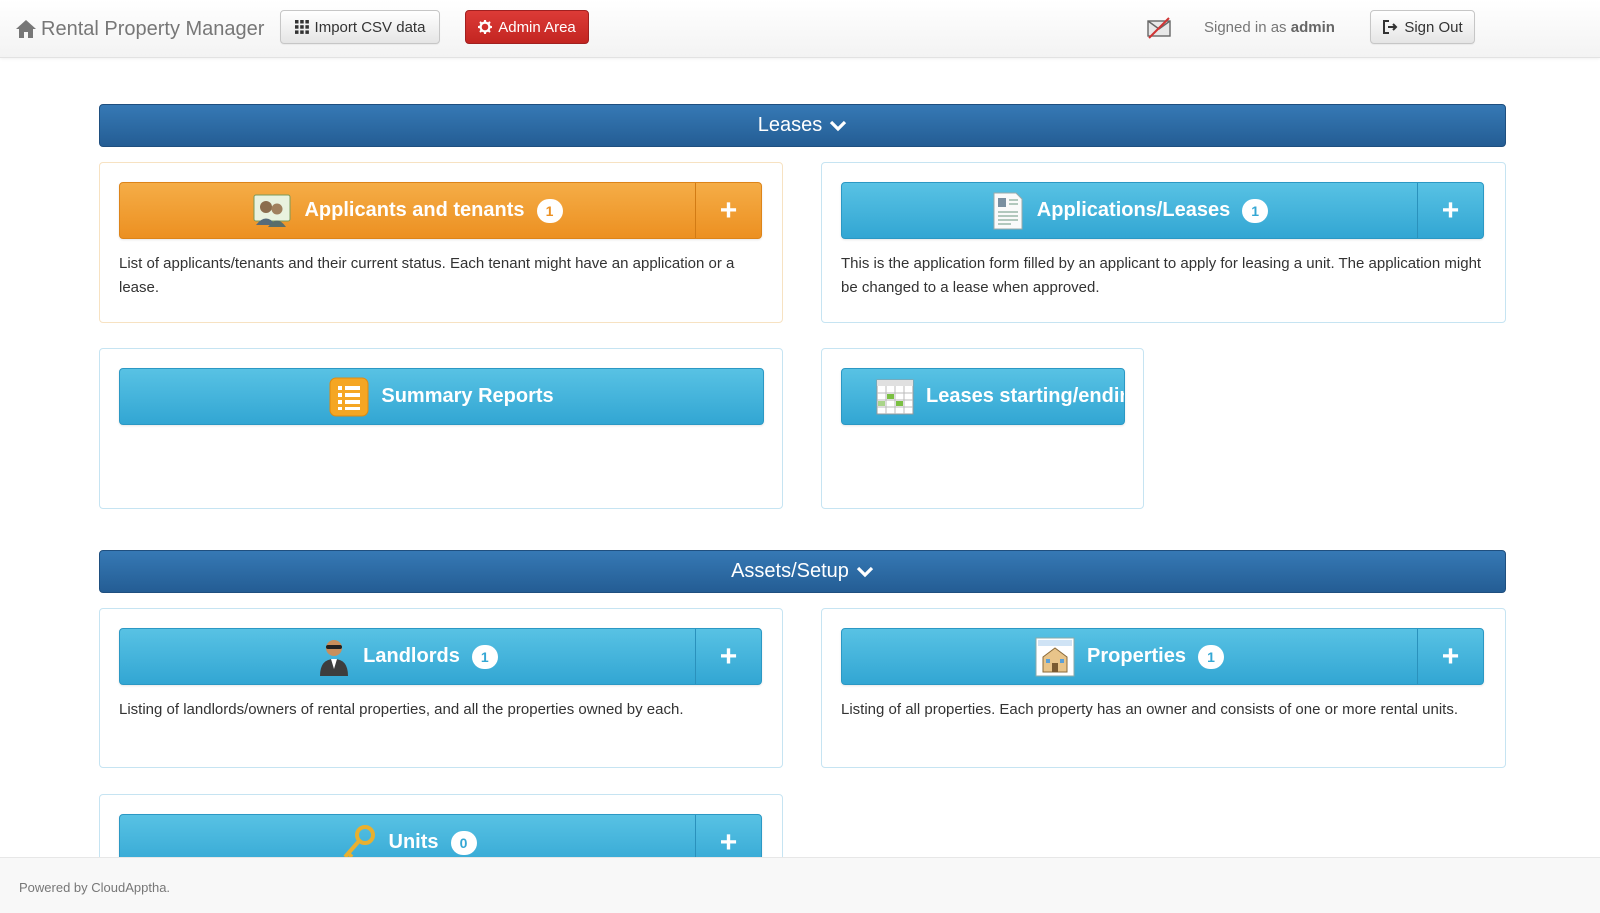 This screenshot has height=913, width=1600. I want to click on summary-reports-tile: Summary Reports, so click(441, 396).